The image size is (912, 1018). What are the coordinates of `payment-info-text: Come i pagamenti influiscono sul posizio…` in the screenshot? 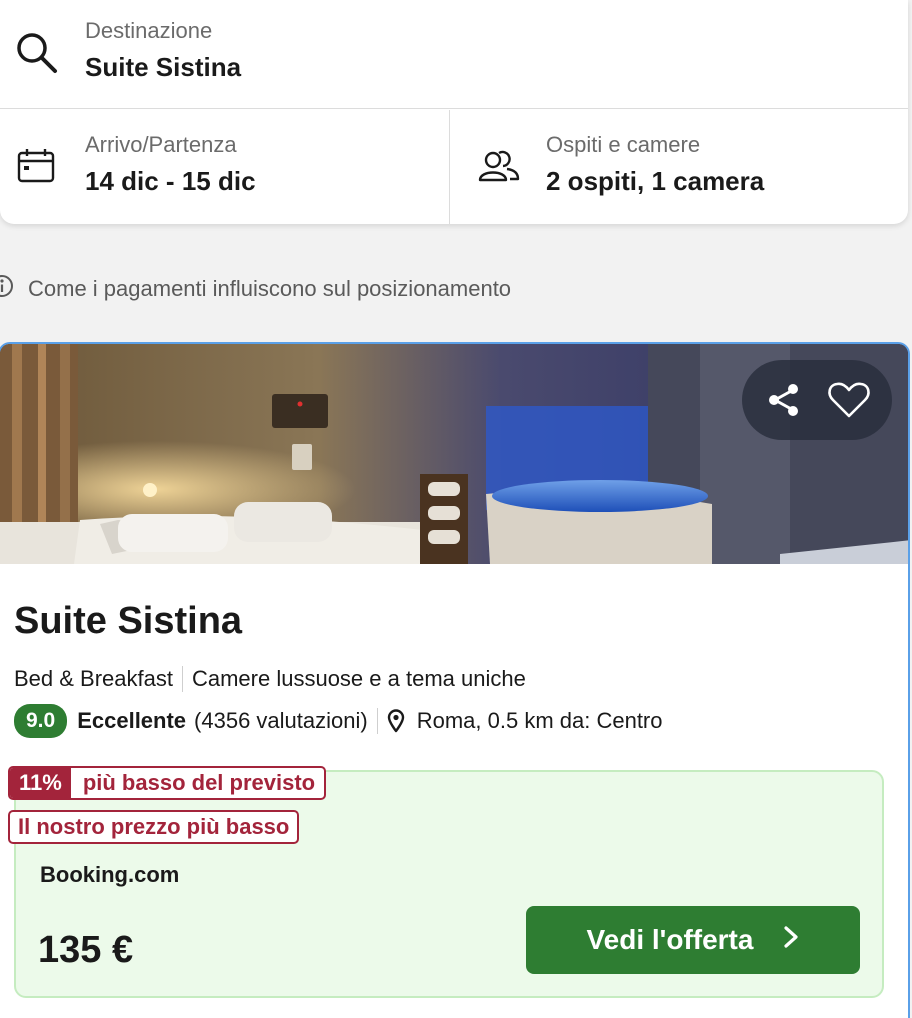 It's located at (270, 288).